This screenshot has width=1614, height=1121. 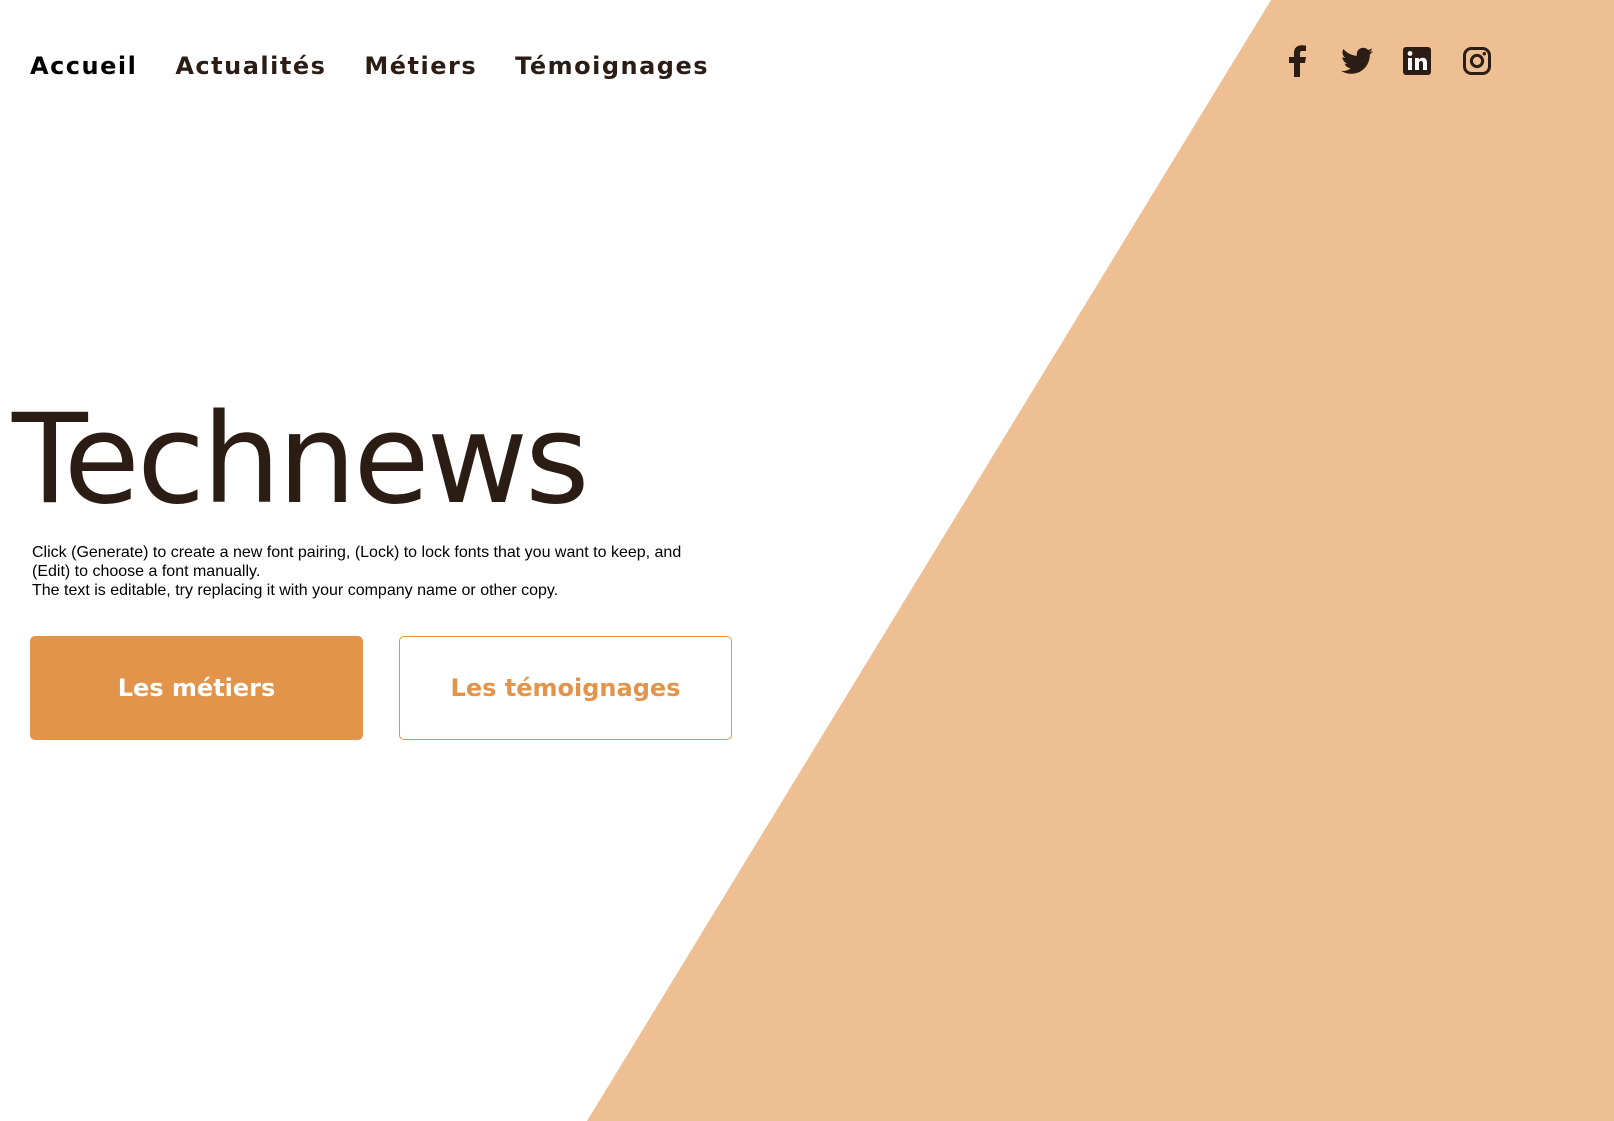 I want to click on les-metiers-button: Les métiers, so click(x=196, y=688).